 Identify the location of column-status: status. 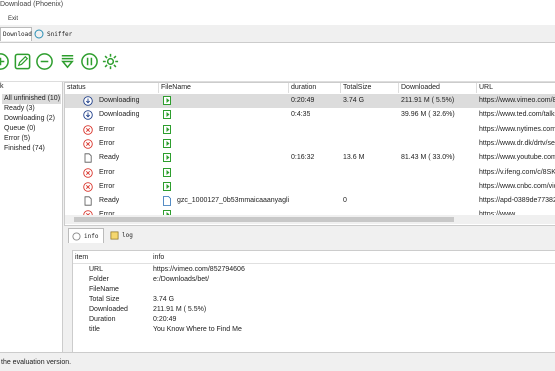
(112, 88).